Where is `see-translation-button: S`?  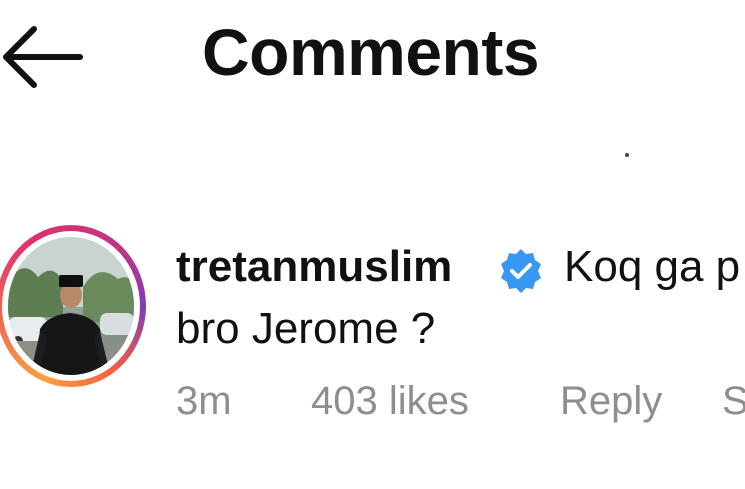
see-translation-button: S is located at coordinates (733, 401).